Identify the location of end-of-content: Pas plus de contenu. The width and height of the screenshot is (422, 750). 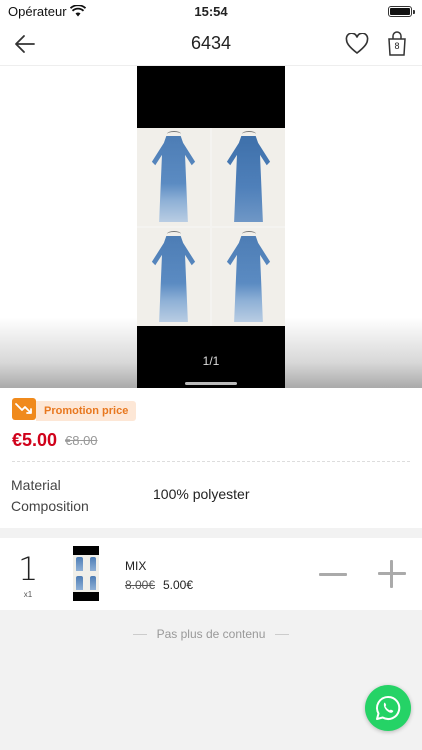
(211, 634).